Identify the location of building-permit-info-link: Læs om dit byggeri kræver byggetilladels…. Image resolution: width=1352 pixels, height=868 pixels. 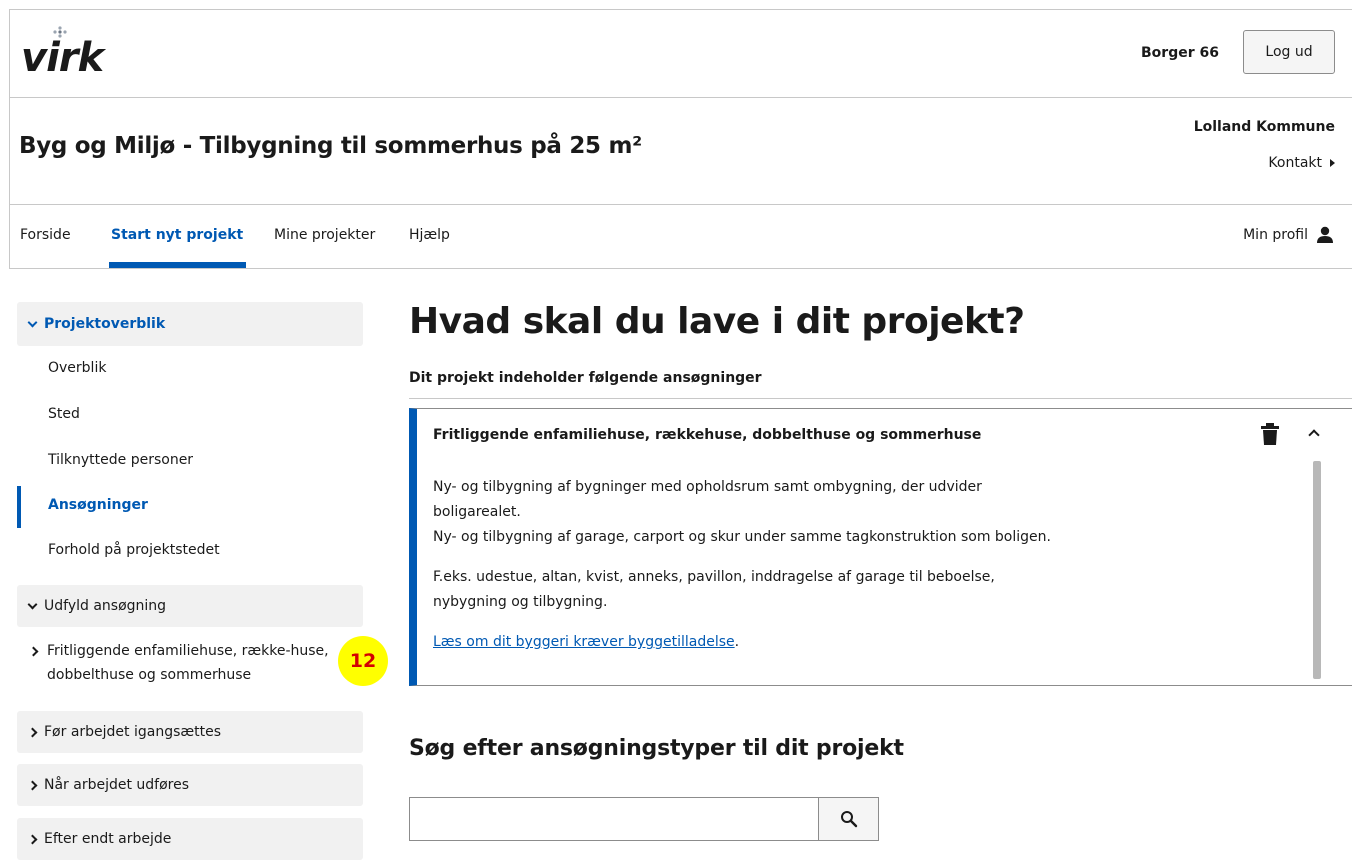
(584, 642).